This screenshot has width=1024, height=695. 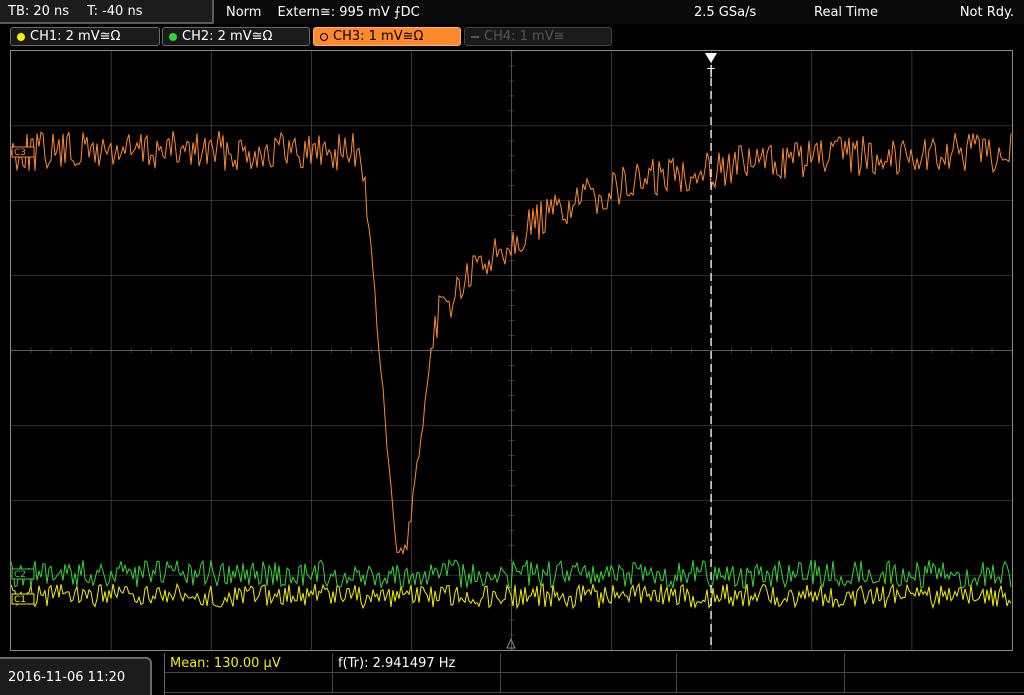 What do you see at coordinates (225, 663) in the screenshot?
I see `mean-measurement-value: Mean: 130.00 μV` at bounding box center [225, 663].